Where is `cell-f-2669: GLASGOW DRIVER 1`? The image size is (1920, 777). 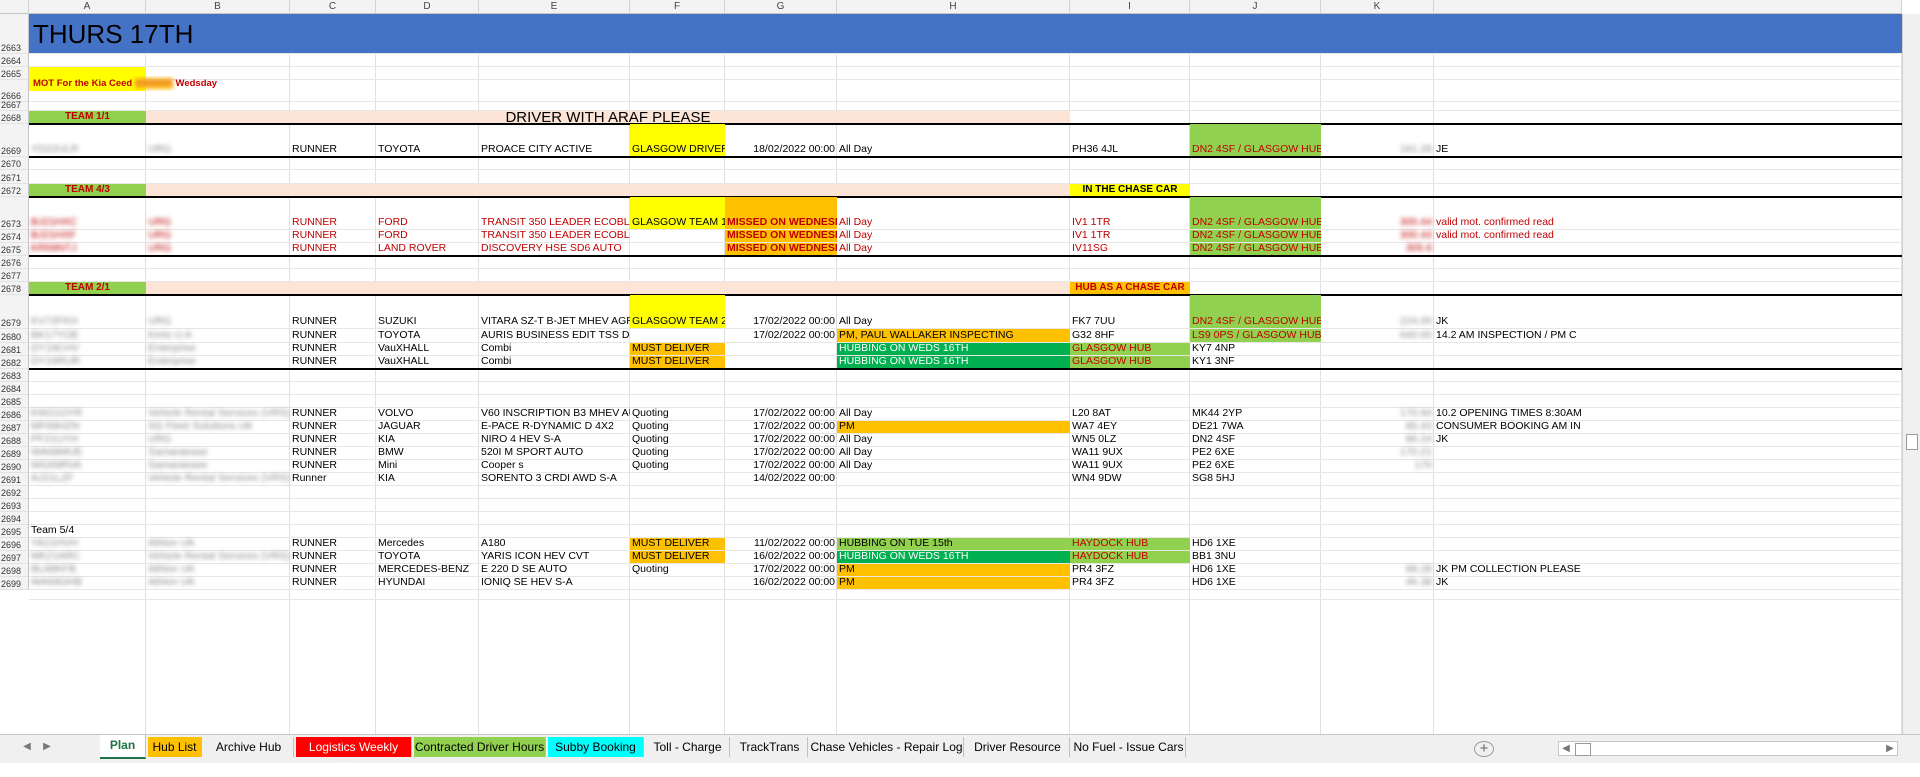
cell-f-2669: GLASGOW DRIVER 1 is located at coordinates (677, 149).